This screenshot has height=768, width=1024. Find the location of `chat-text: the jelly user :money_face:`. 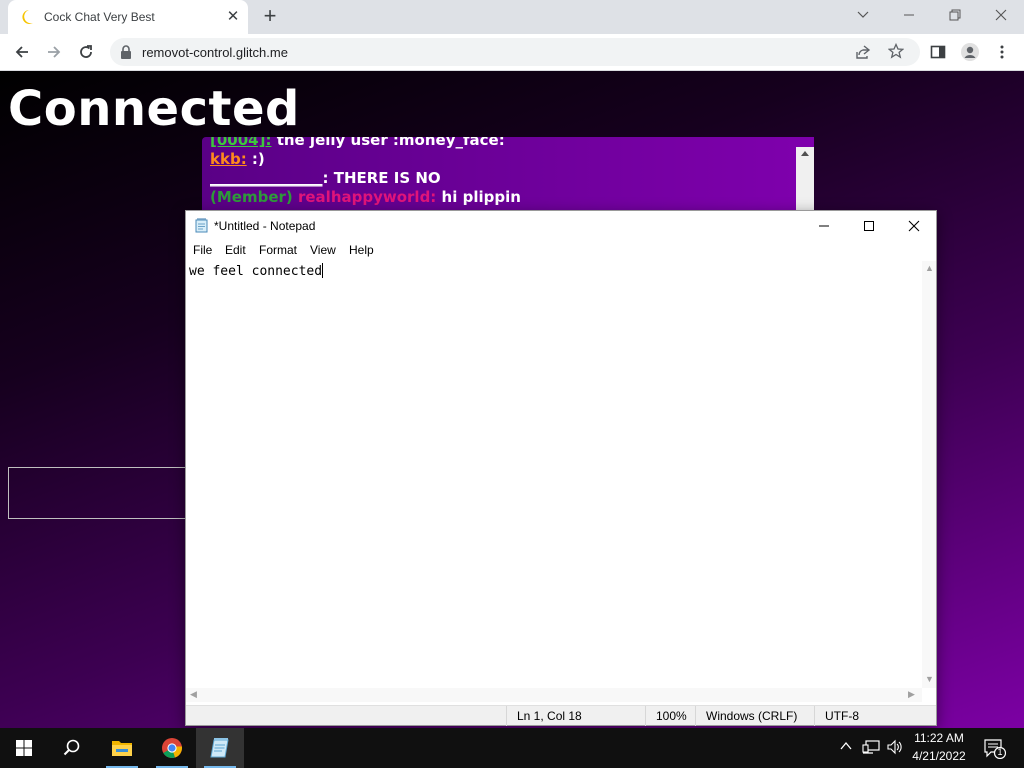

chat-text: the jelly user :money_face: is located at coordinates (388, 143).